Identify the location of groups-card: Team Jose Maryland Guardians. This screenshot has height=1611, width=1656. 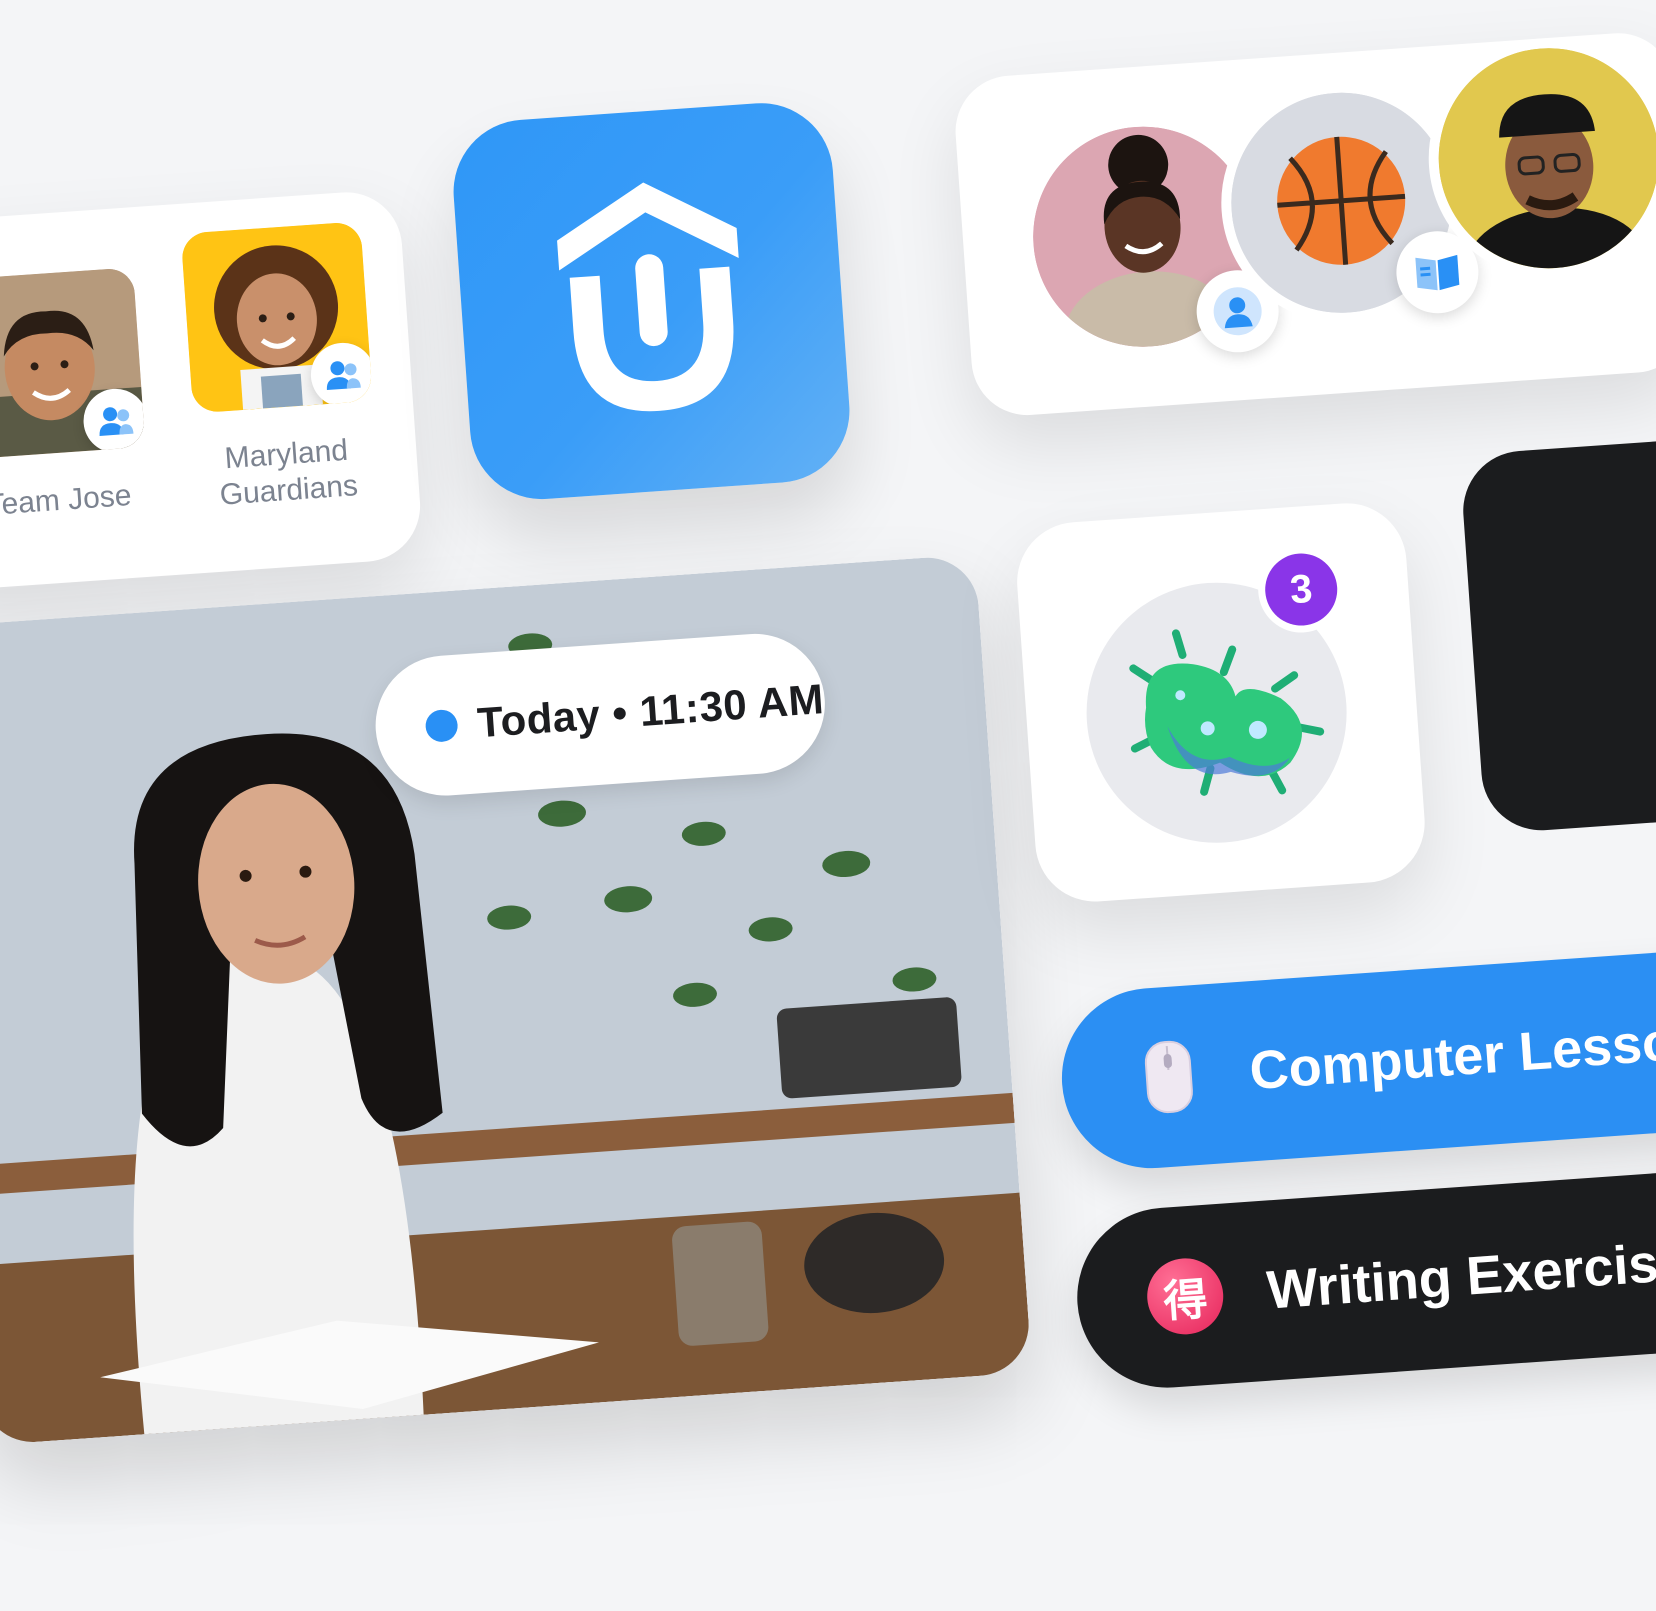
(212, 391).